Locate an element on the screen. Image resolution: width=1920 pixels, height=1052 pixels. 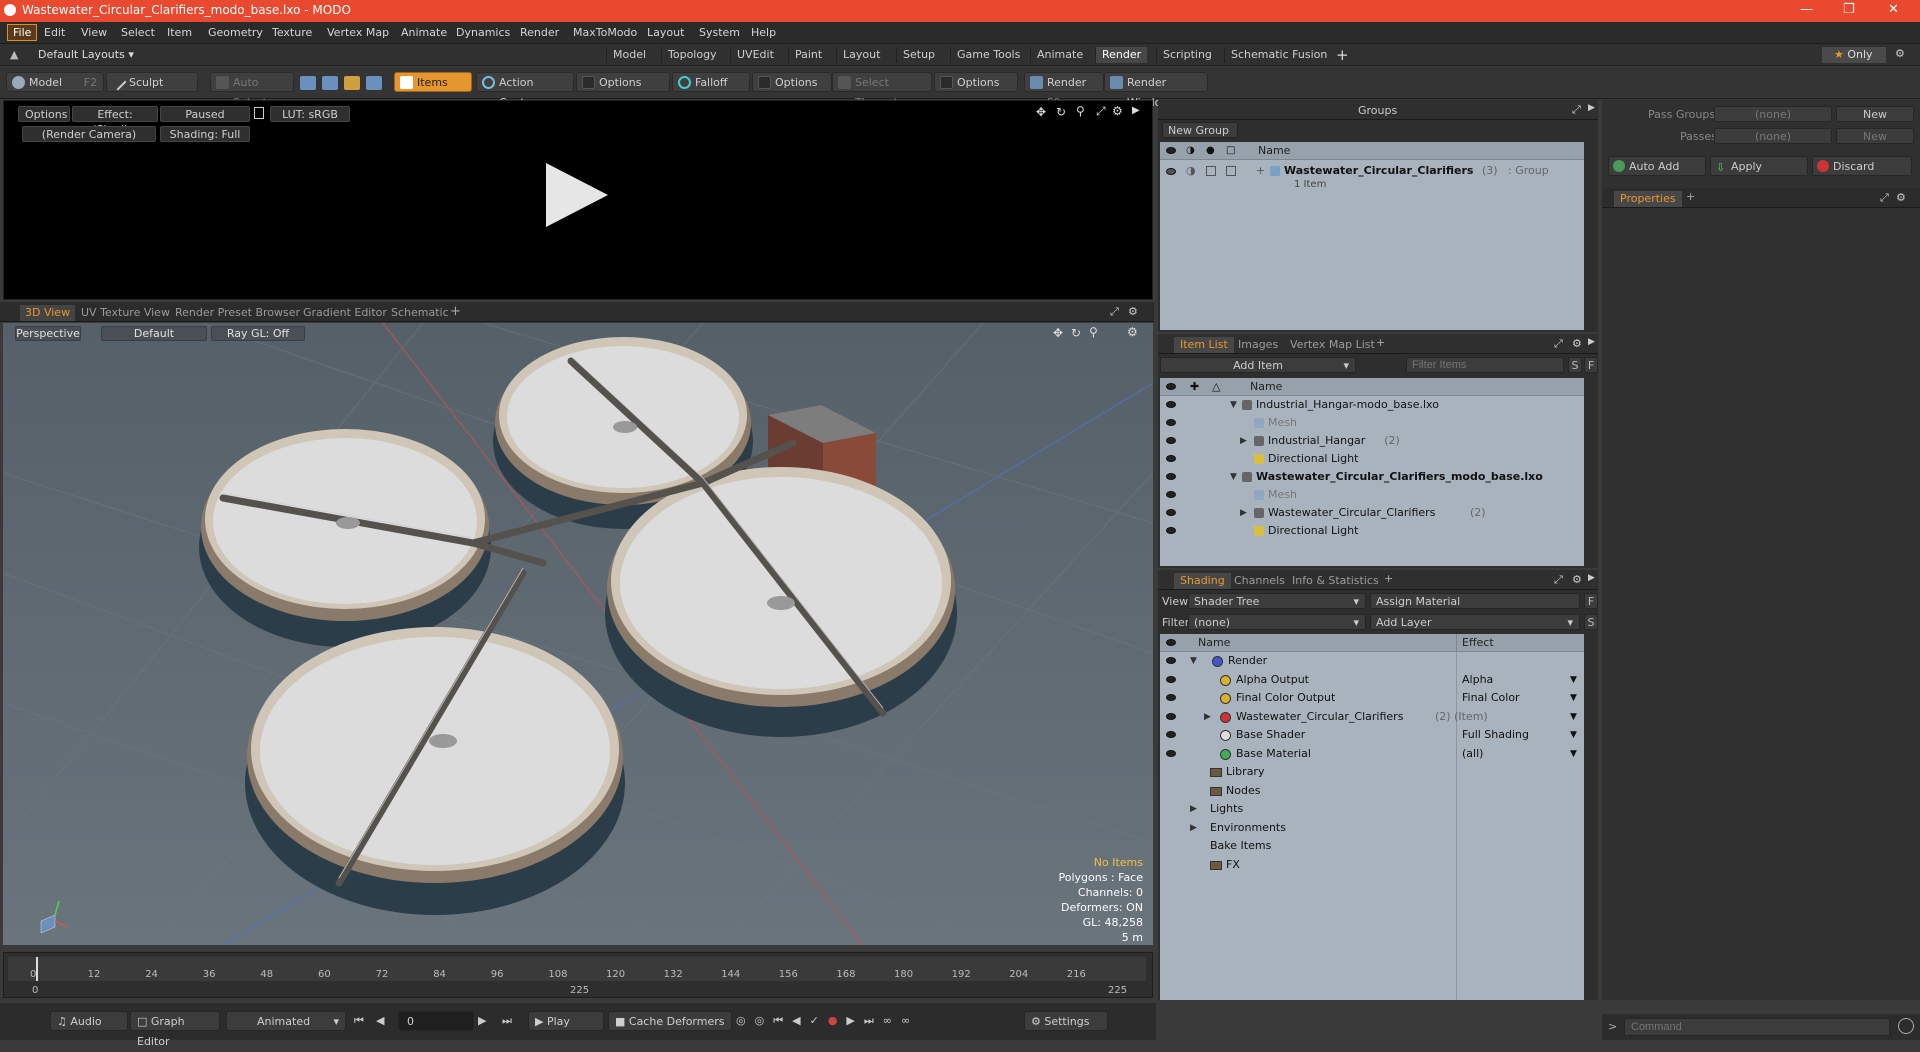
next-key-icon: ▶ is located at coordinates (850, 1021).